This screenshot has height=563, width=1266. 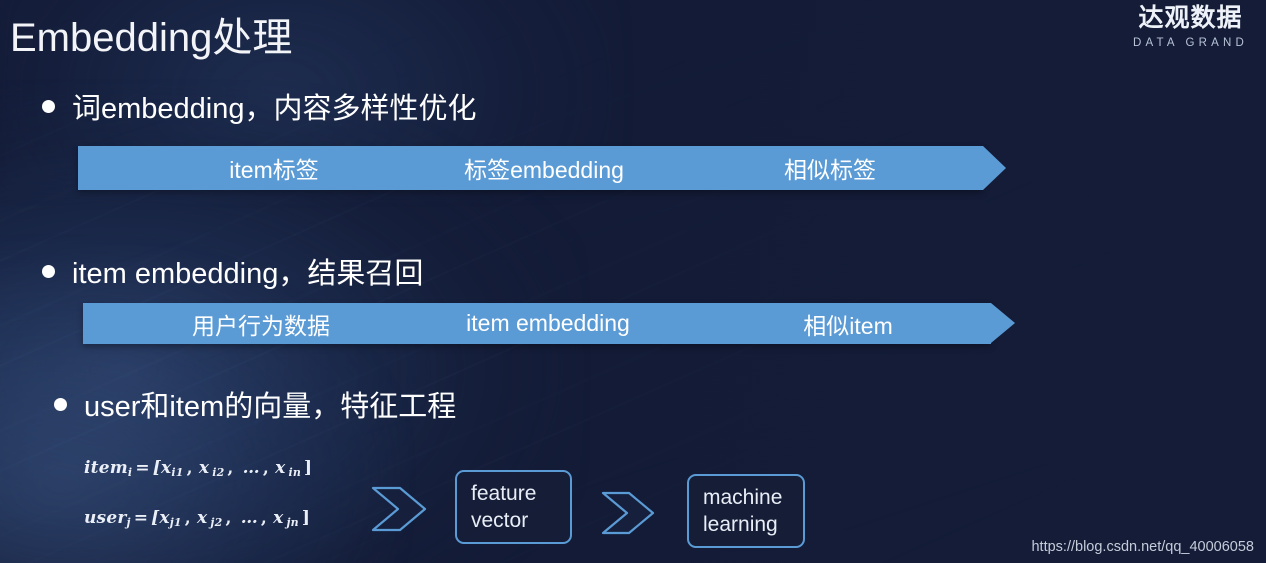 What do you see at coordinates (231, 518) in the screenshot?
I see `formula2-ellipsis: ,` at bounding box center [231, 518].